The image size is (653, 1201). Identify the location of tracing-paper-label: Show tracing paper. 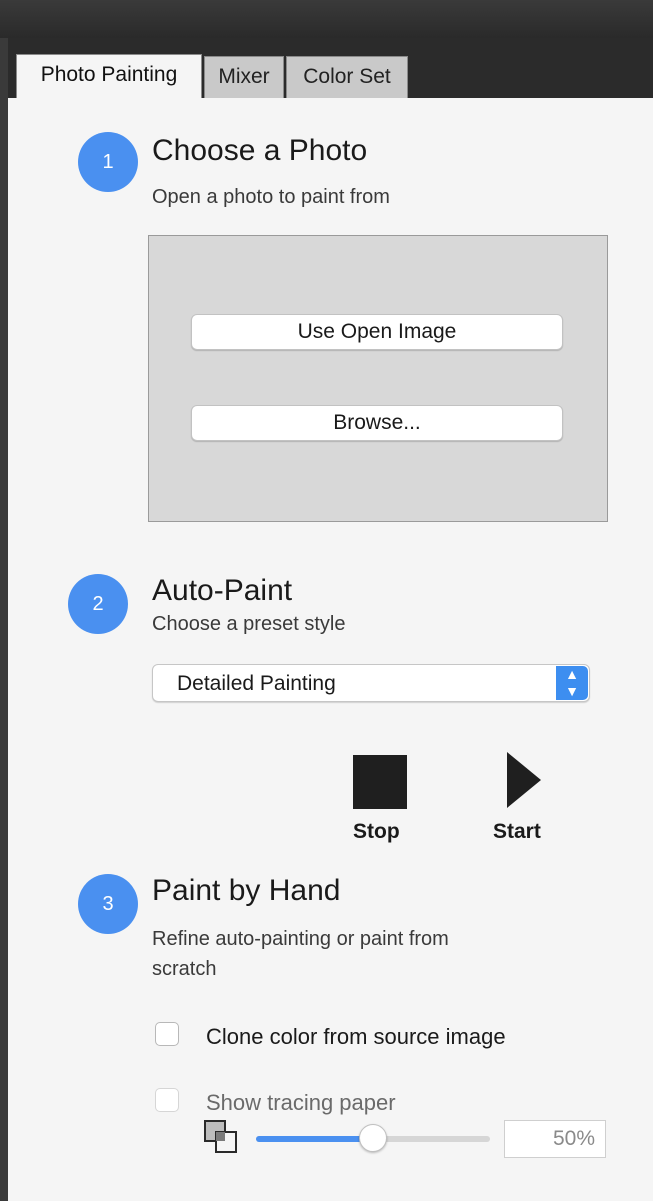
(301, 1103).